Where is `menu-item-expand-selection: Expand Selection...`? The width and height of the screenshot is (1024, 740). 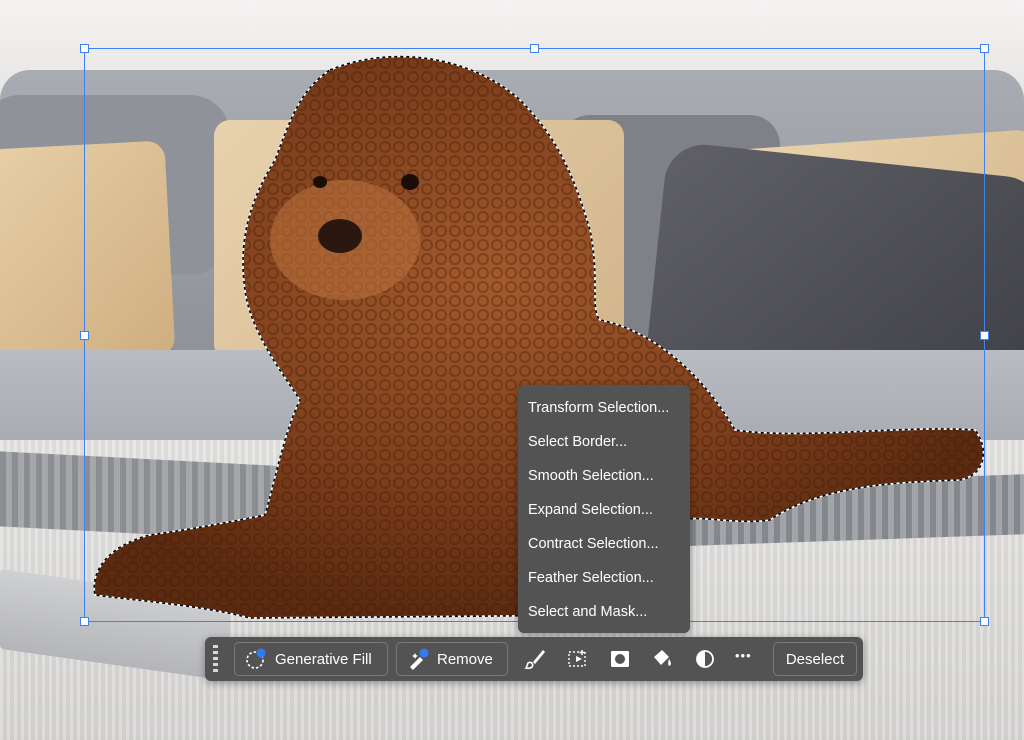 menu-item-expand-selection: Expand Selection... is located at coordinates (604, 510).